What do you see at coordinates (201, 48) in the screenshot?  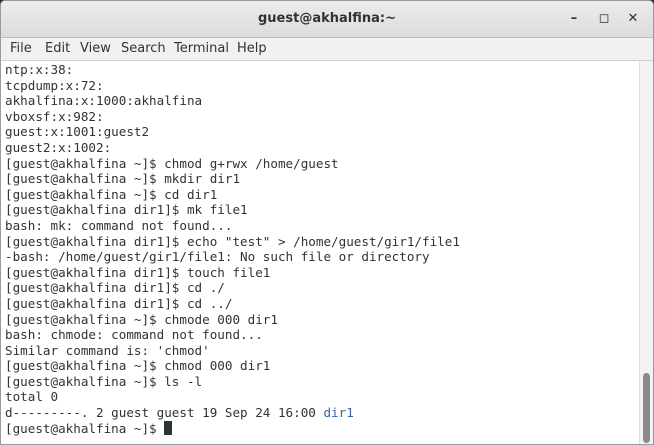 I see `menu-terminal: Terminal` at bounding box center [201, 48].